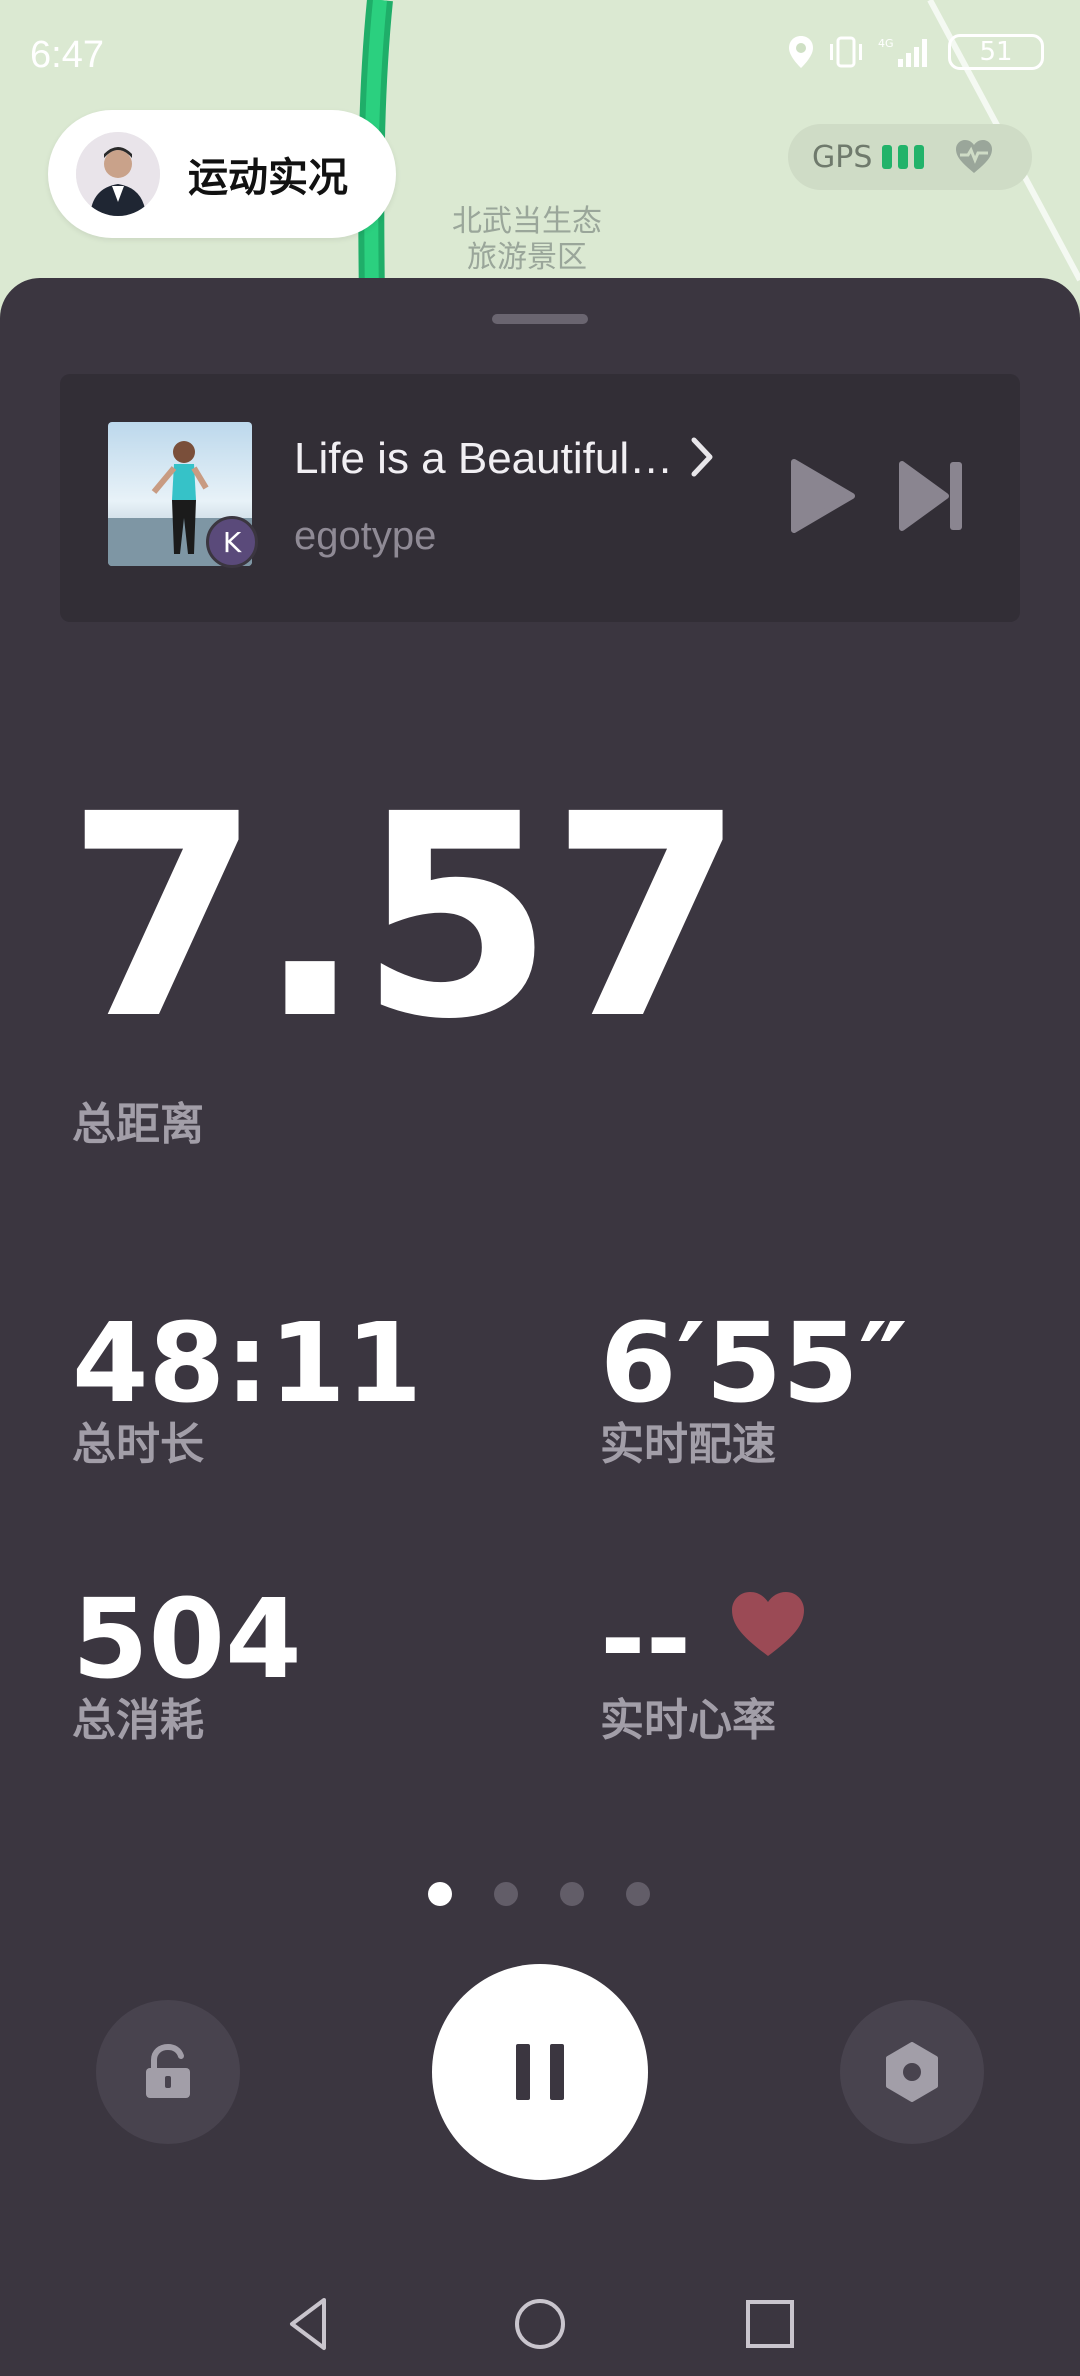 This screenshot has height=2376, width=1080. I want to click on chevron-right-icon, so click(702, 457).